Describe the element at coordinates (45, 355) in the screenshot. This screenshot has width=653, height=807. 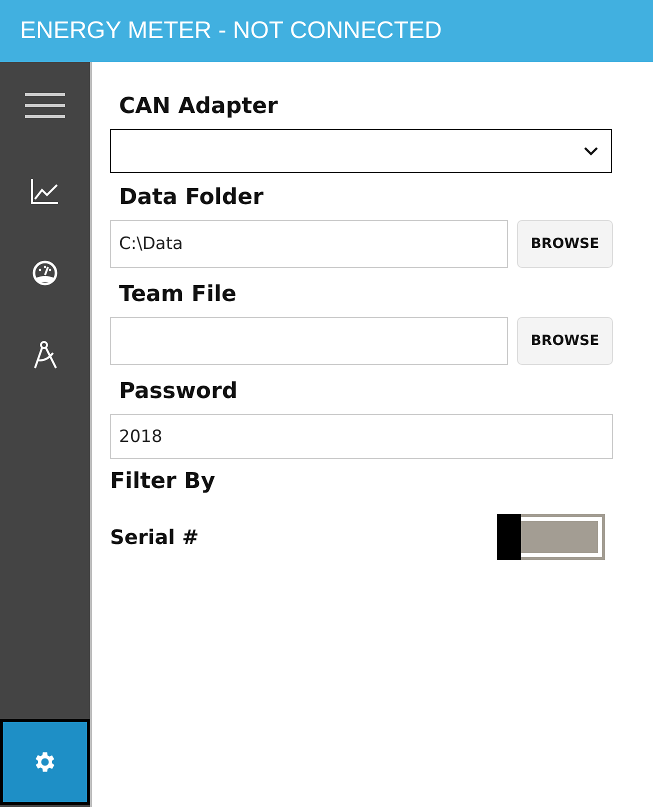
I see `compass-icon` at that location.